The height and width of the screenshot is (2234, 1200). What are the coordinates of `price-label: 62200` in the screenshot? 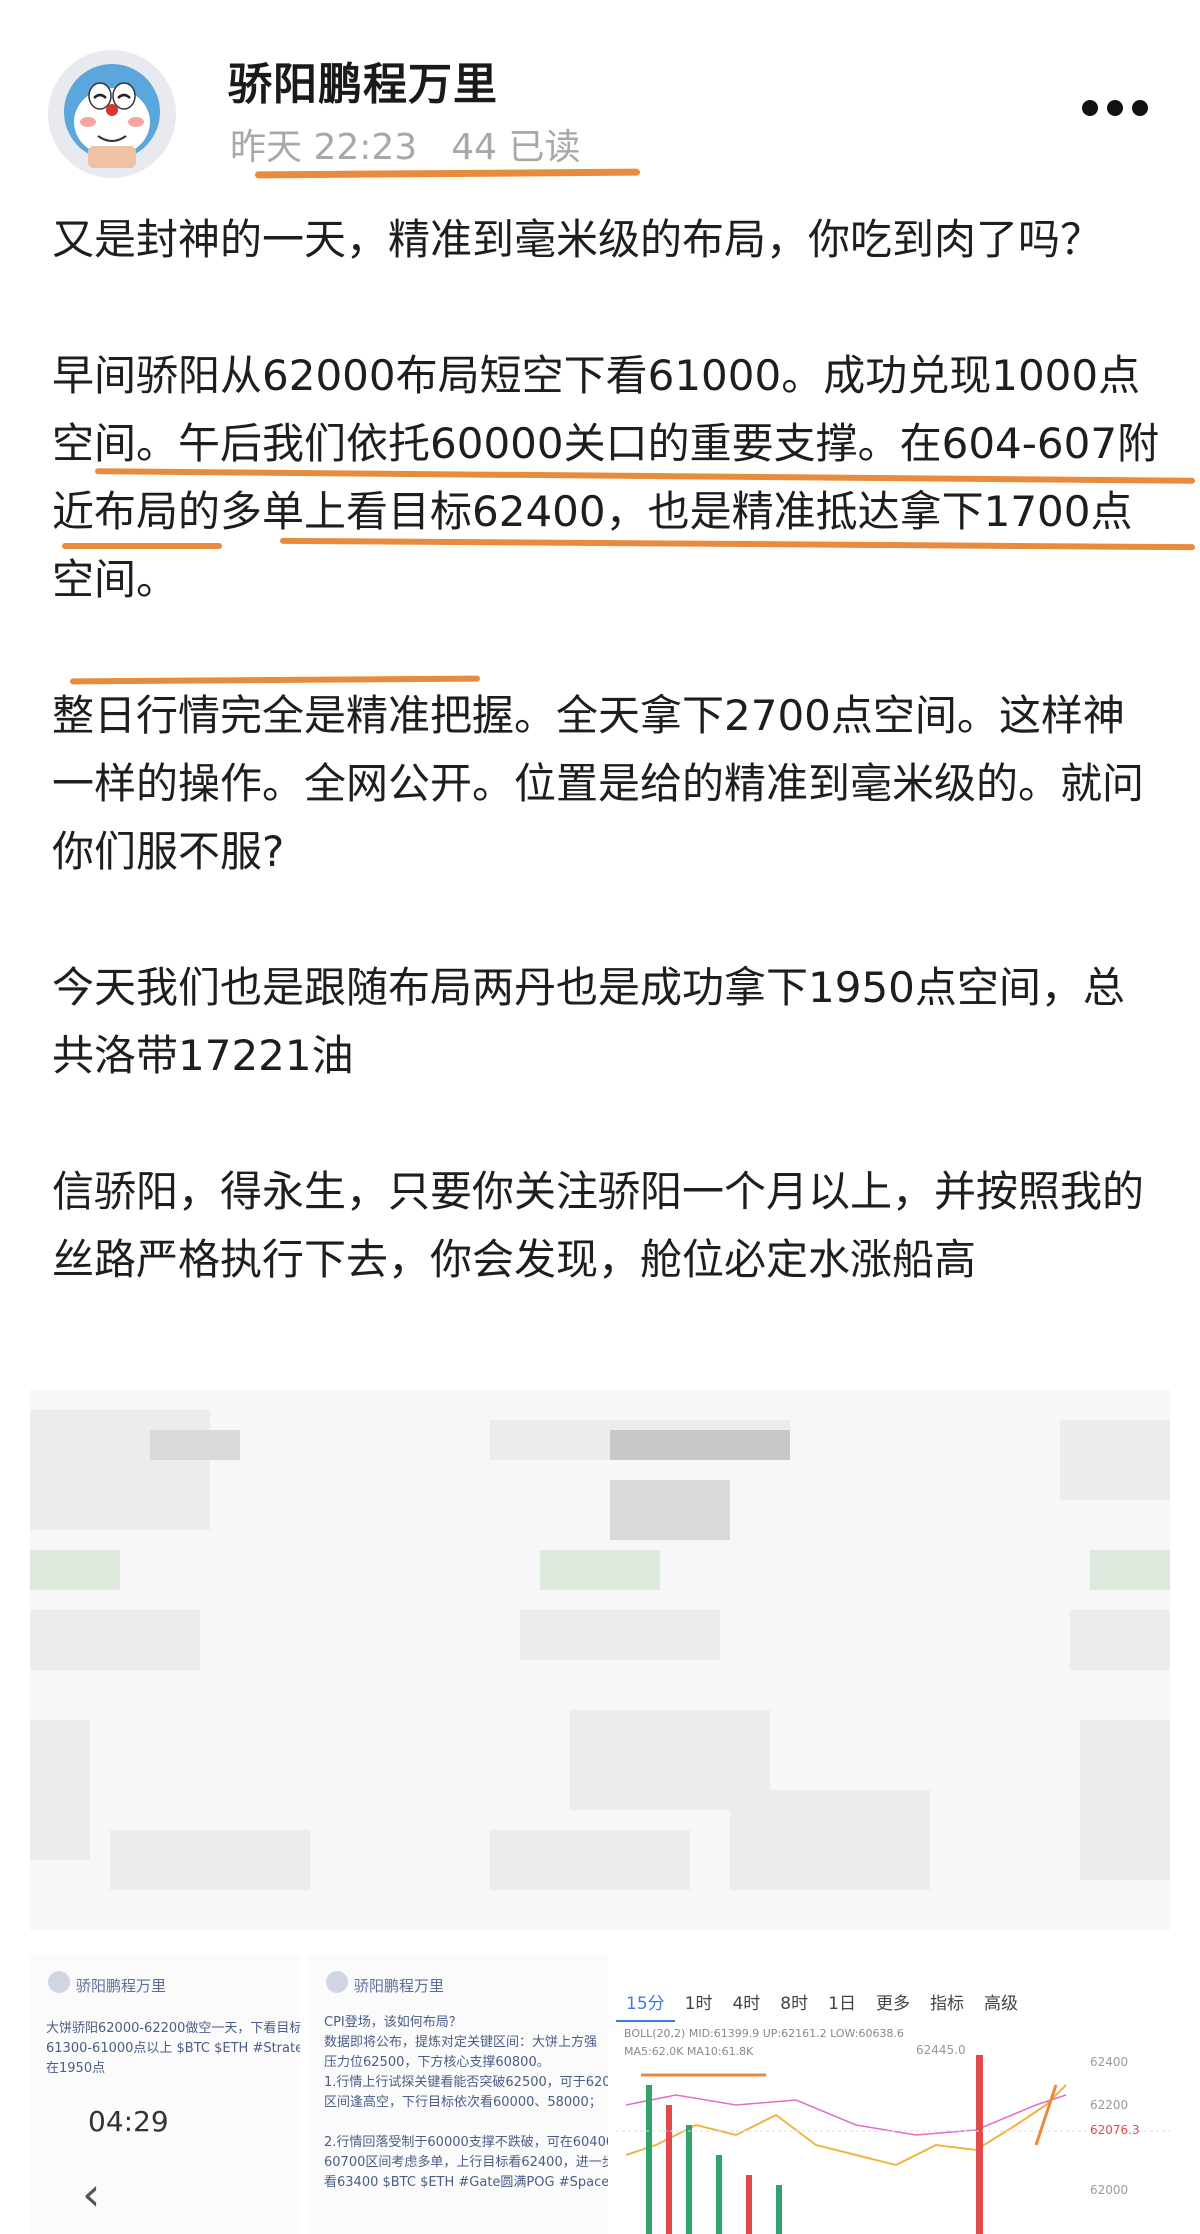 It's located at (1109, 2105).